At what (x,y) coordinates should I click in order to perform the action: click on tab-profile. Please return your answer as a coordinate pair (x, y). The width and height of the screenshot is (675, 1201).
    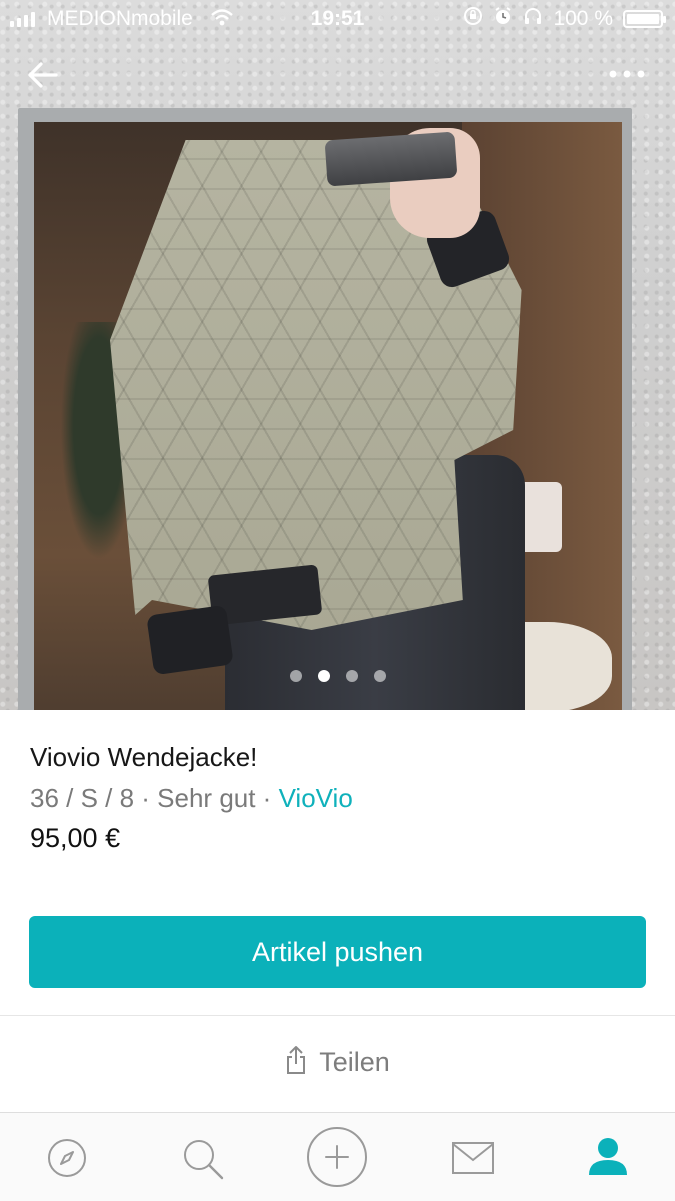
    Looking at the image, I should click on (608, 1158).